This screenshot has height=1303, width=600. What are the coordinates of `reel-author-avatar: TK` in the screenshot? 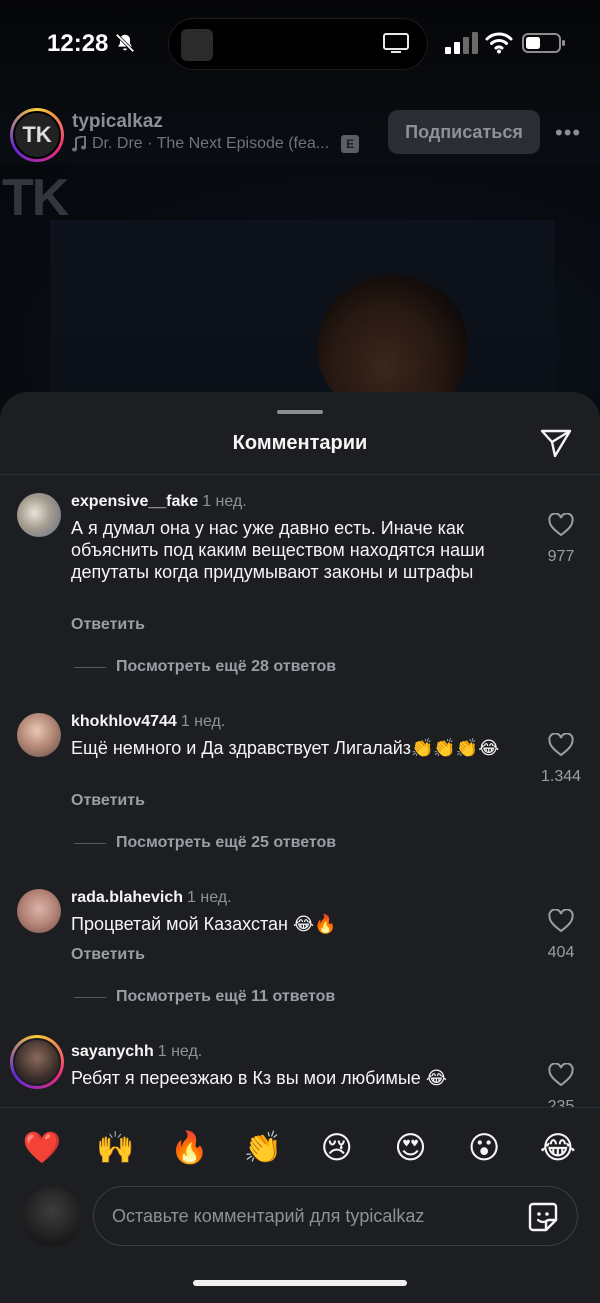 It's located at (37, 135).